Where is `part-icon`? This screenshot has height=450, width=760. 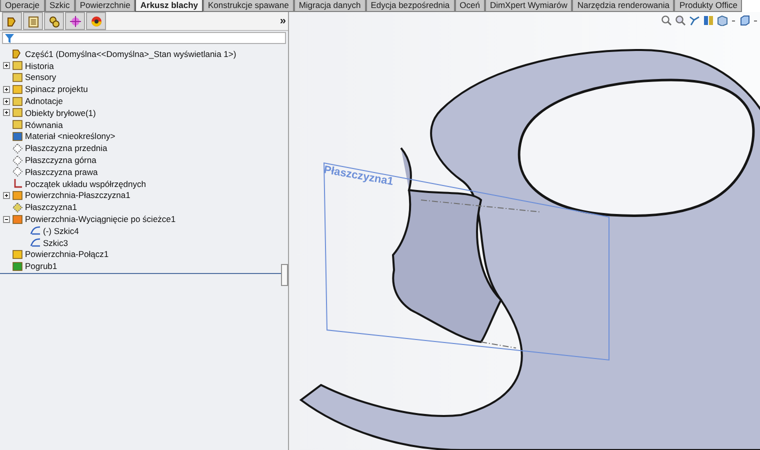
part-icon is located at coordinates (17, 54).